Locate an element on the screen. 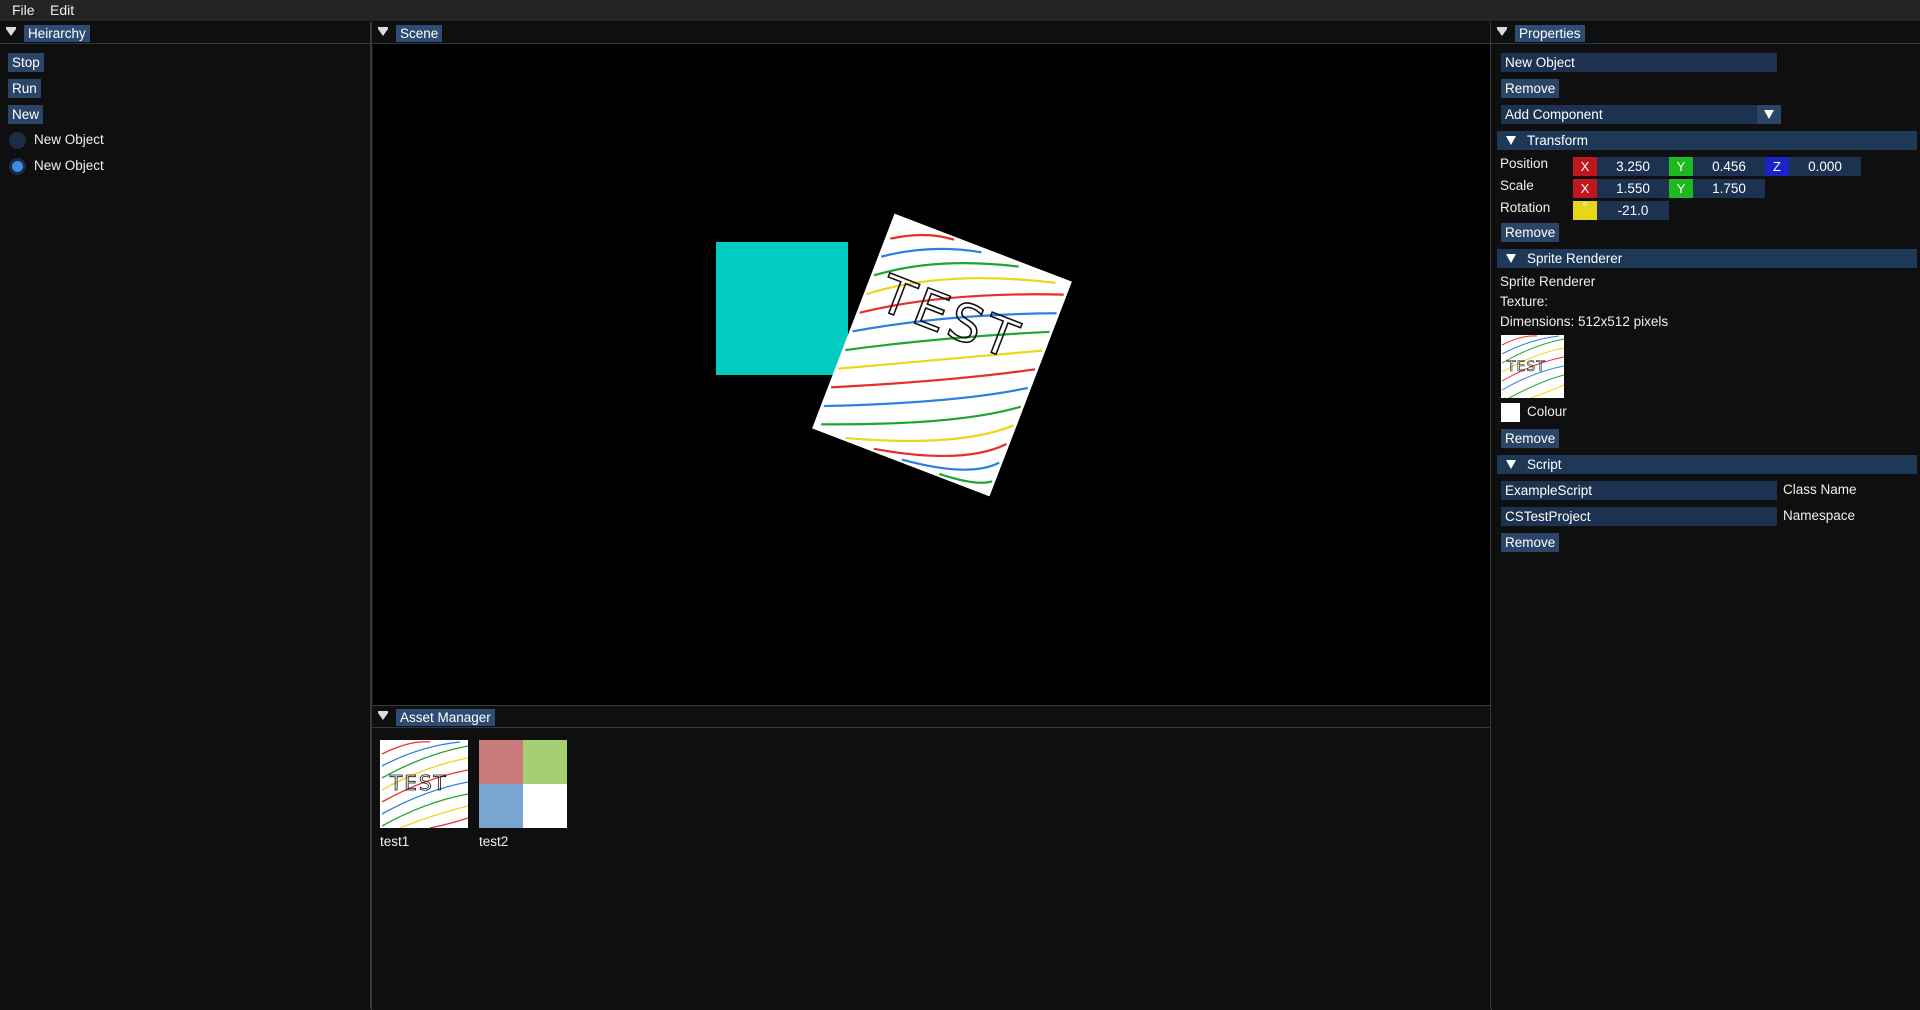 The image size is (1920, 1010). asset-manager-tab: Asset Manager is located at coordinates (445, 717).